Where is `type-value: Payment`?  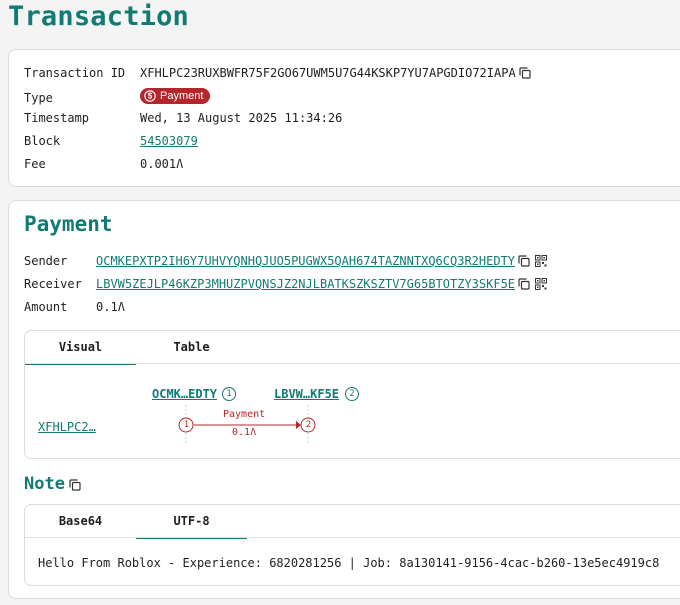 type-value: Payment is located at coordinates (182, 96).